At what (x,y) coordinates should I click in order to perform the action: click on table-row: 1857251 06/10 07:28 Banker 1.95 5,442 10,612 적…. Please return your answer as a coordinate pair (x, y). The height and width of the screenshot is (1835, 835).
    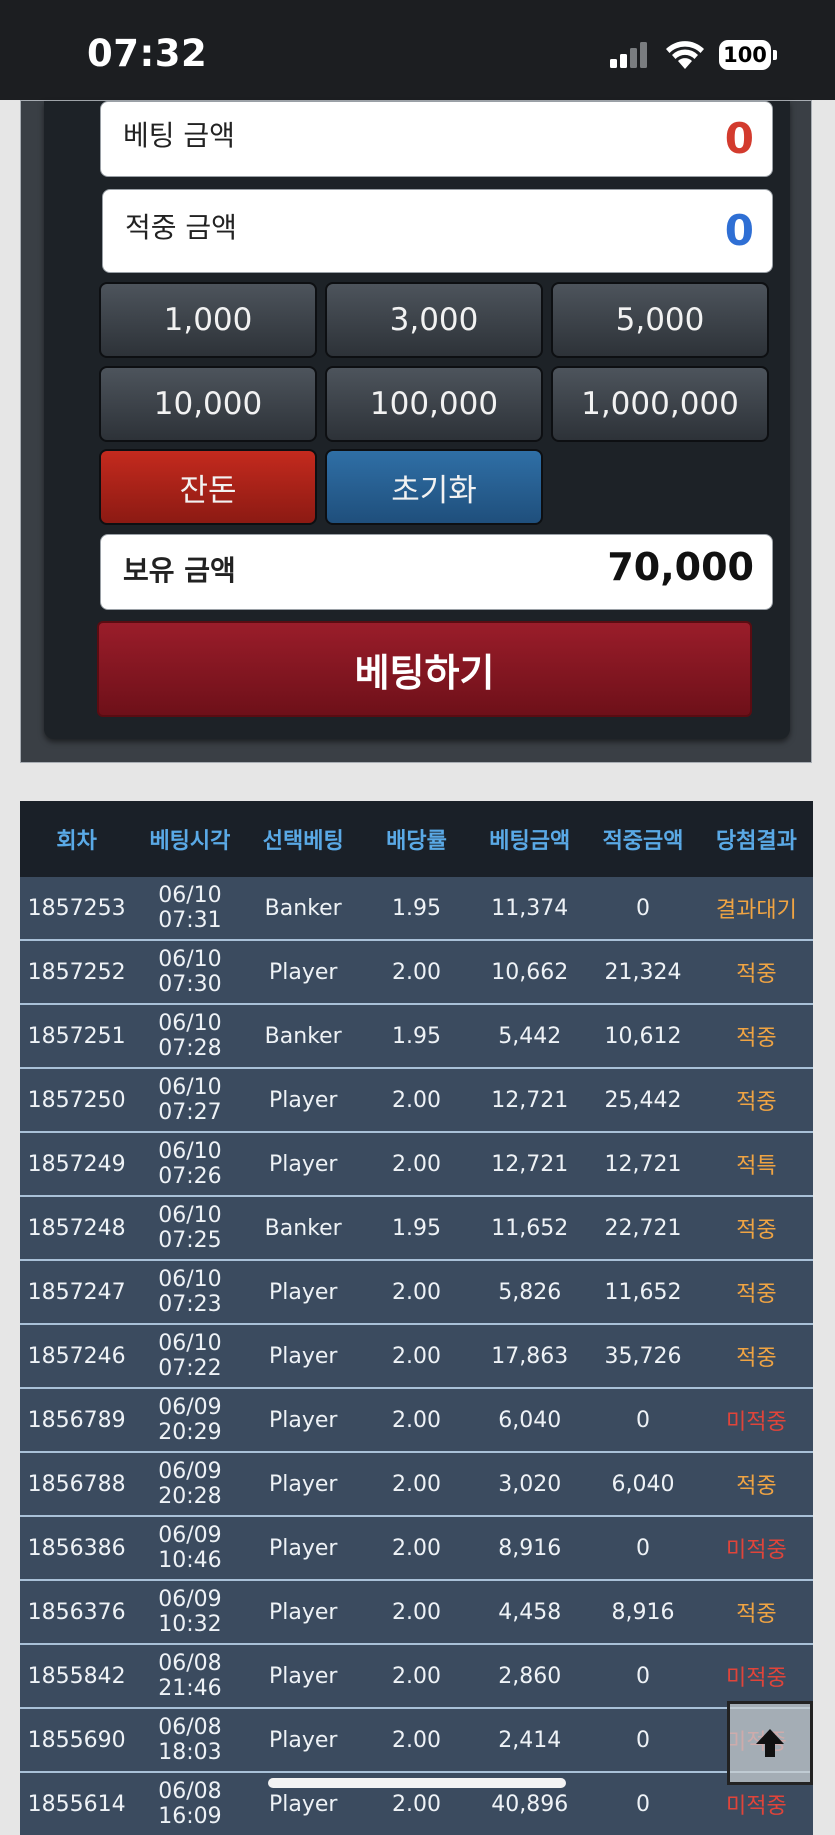
    Looking at the image, I should click on (416, 1035).